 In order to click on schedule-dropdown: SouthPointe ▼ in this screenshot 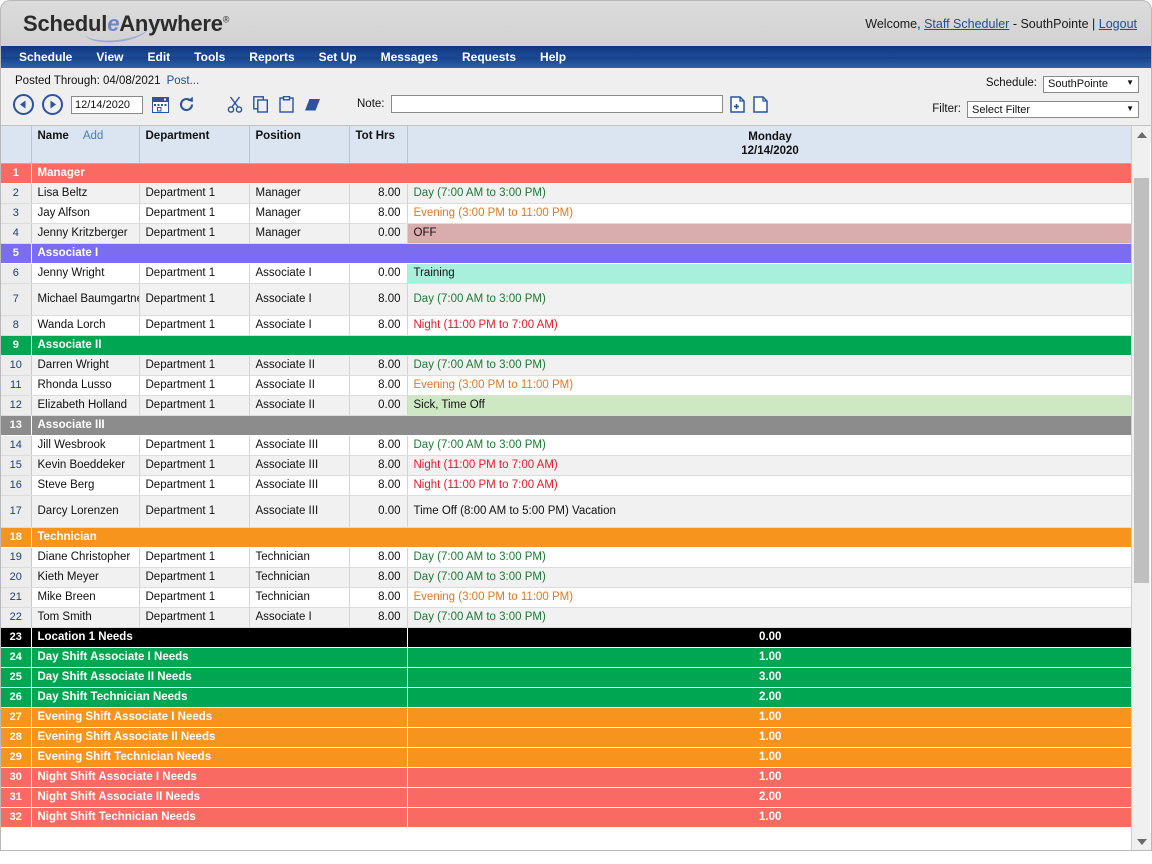, I will do `click(1091, 83)`.